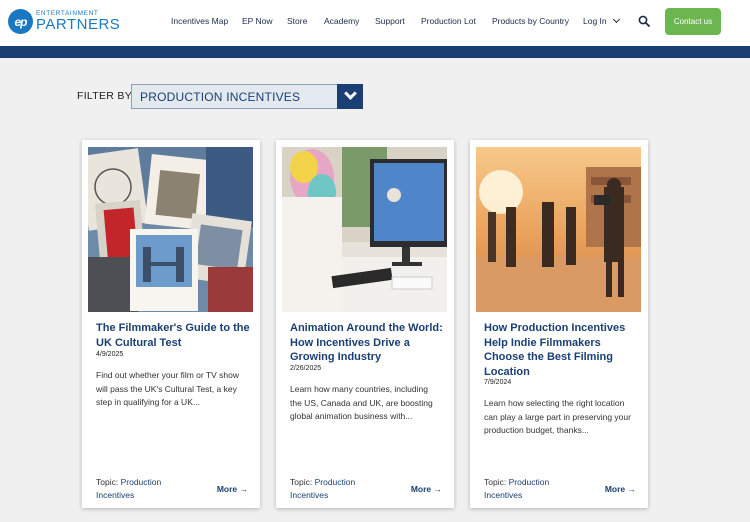 The image size is (750, 522). What do you see at coordinates (693, 21) in the screenshot?
I see `contact-us-button: Contact us` at bounding box center [693, 21].